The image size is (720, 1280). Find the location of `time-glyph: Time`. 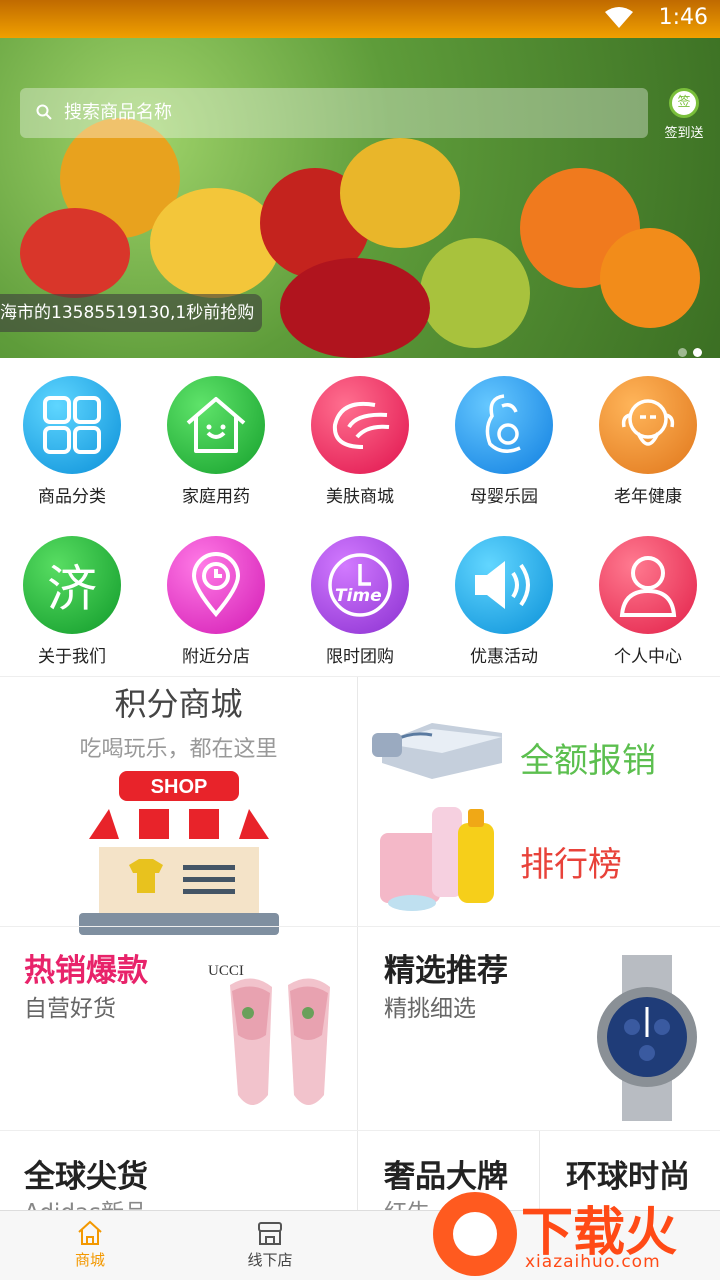

time-glyph: Time is located at coordinates (358, 596).